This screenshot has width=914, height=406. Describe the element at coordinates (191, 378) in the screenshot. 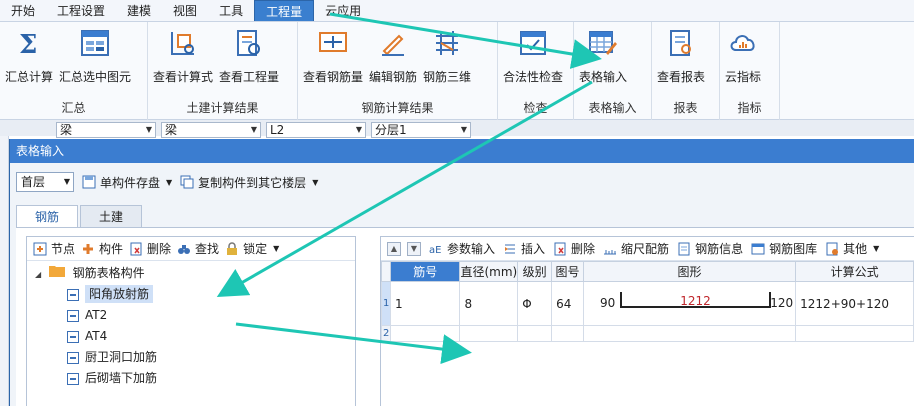

I see `tree-item-houqi: 后砌墙下加筋` at that location.